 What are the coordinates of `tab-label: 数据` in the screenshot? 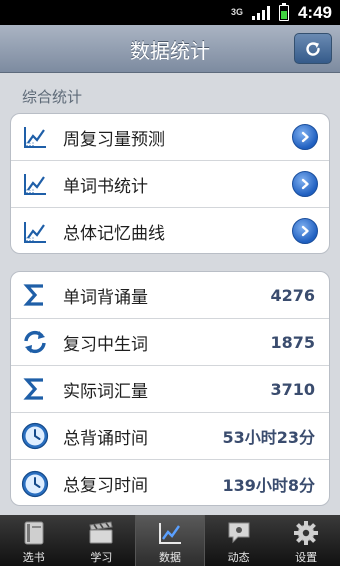 It's located at (169, 557).